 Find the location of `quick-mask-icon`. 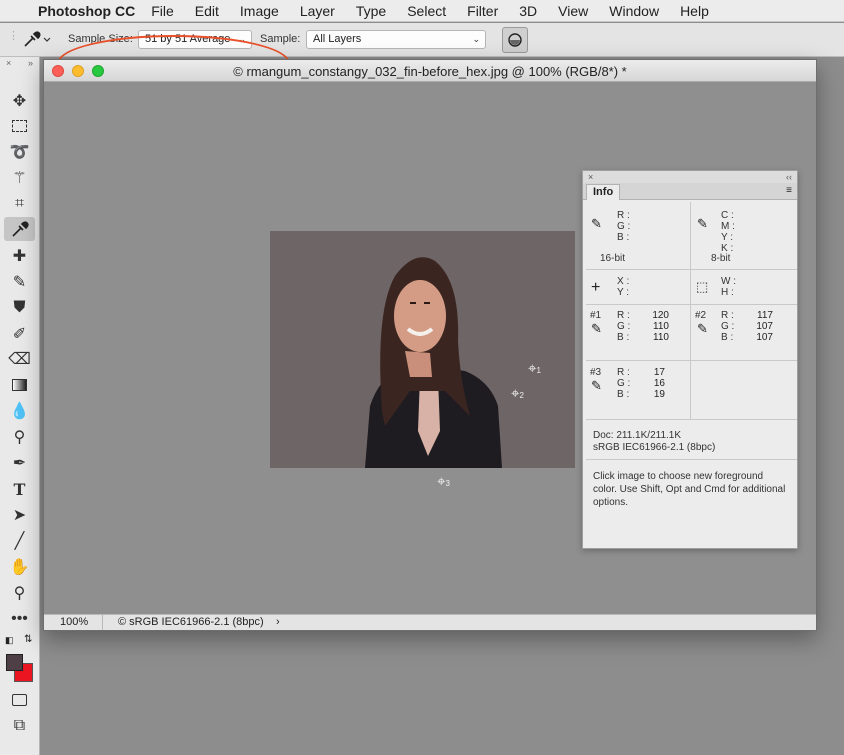

quick-mask-icon is located at coordinates (19, 700).